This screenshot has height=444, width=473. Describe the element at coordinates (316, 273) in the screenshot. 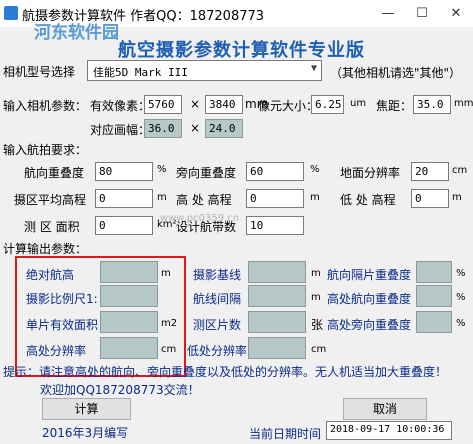

I see `unit-m-out2: m` at that location.